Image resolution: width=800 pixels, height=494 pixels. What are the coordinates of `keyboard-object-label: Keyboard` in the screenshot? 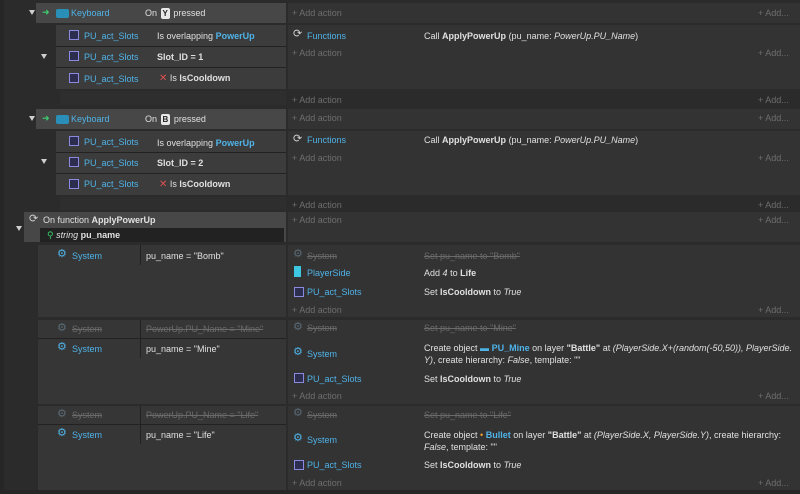 It's located at (90, 119).